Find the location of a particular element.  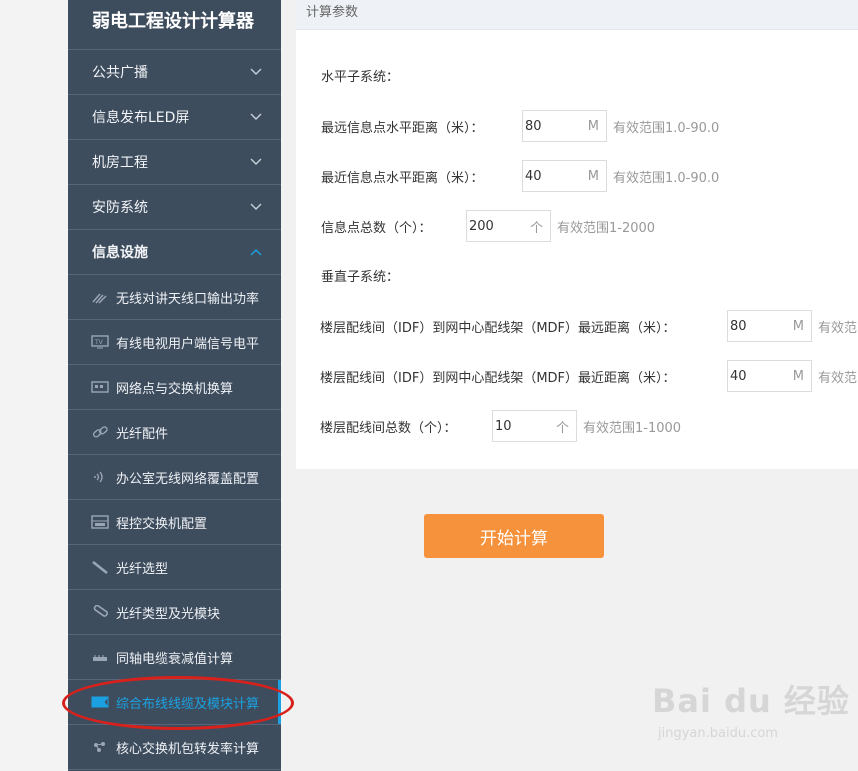

idf-total-input: 个 is located at coordinates (534, 426).